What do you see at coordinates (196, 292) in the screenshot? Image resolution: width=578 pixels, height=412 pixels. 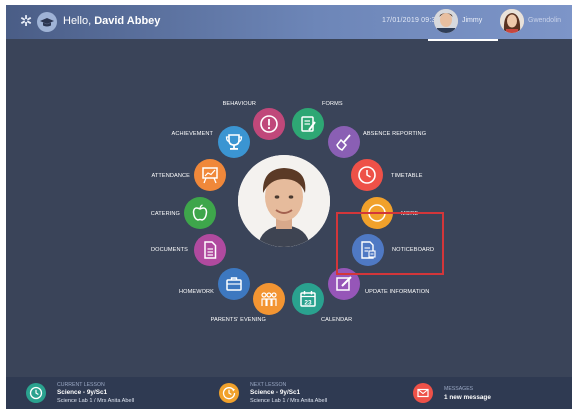 I see `homework-label: HOMEWORK` at bounding box center [196, 292].